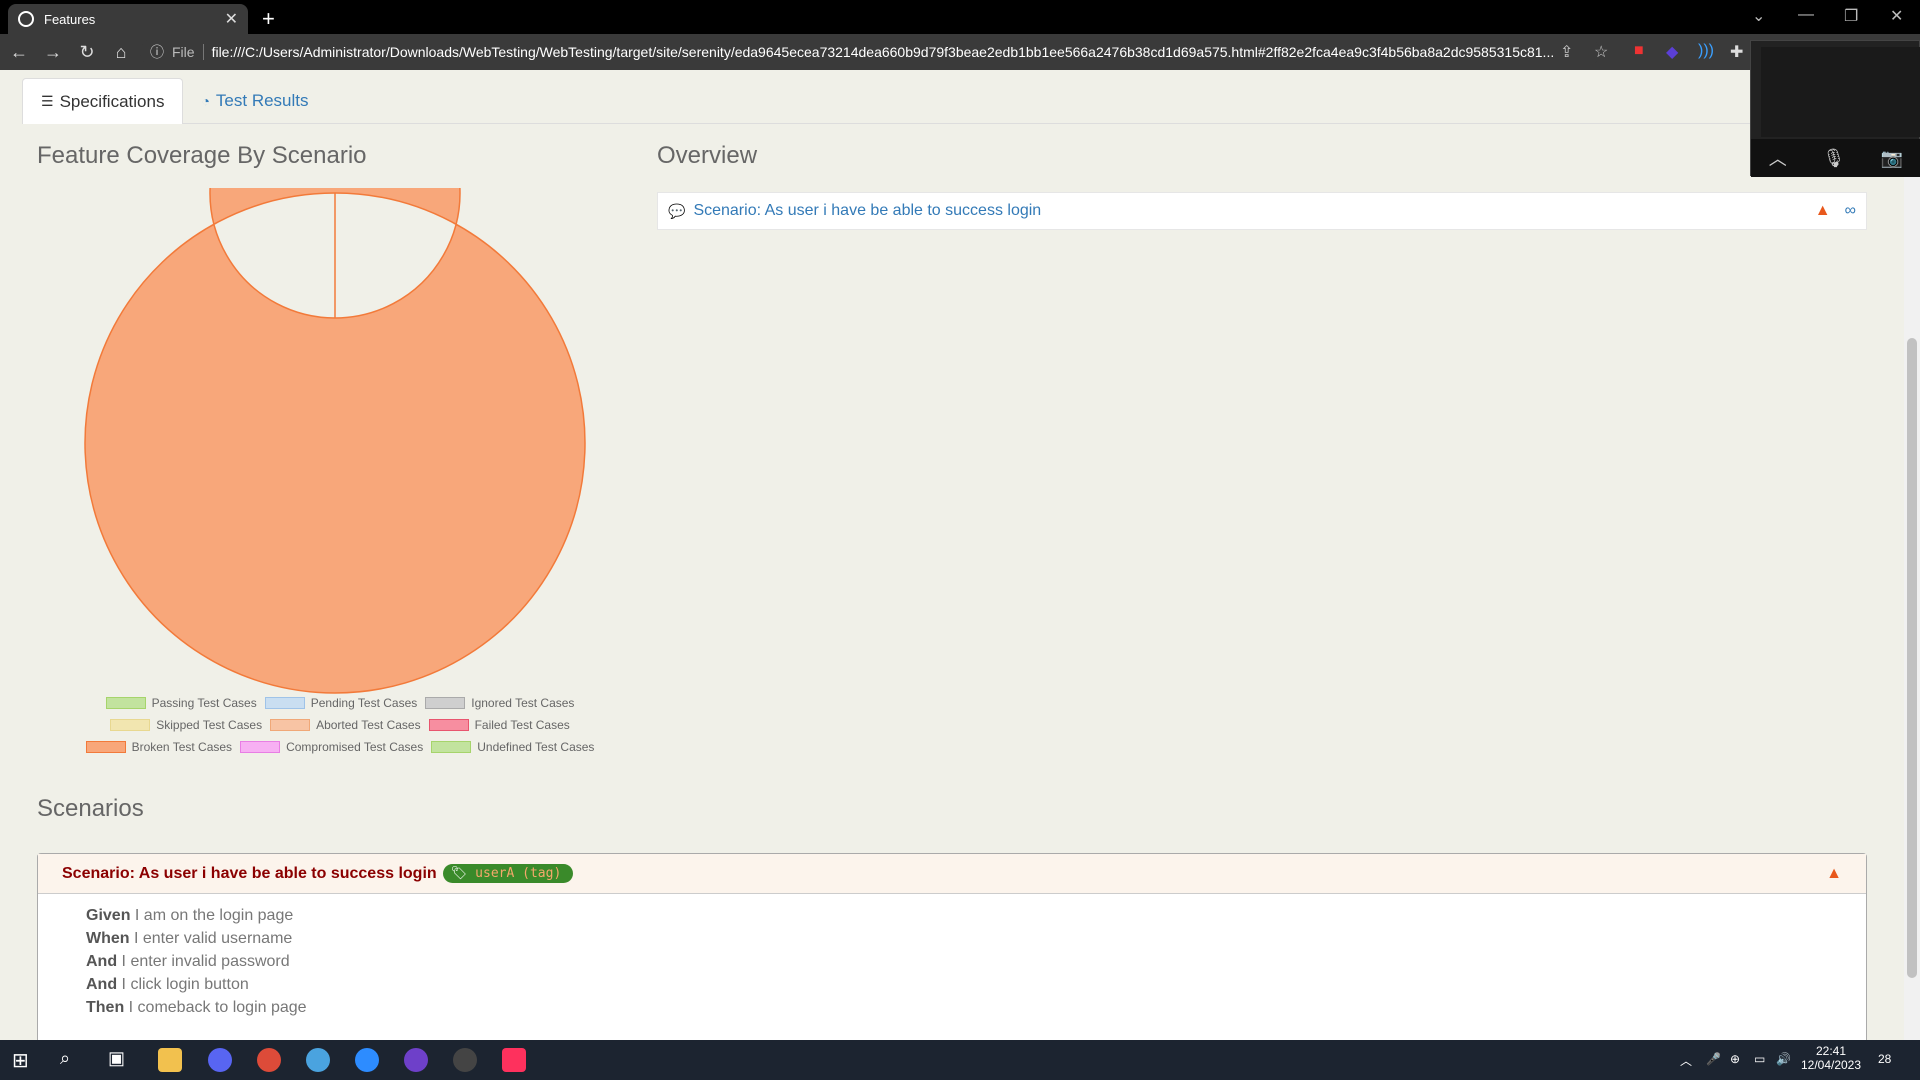  Describe the element at coordinates (1884, 1059) in the screenshot. I see `notification-count: 28` at that location.